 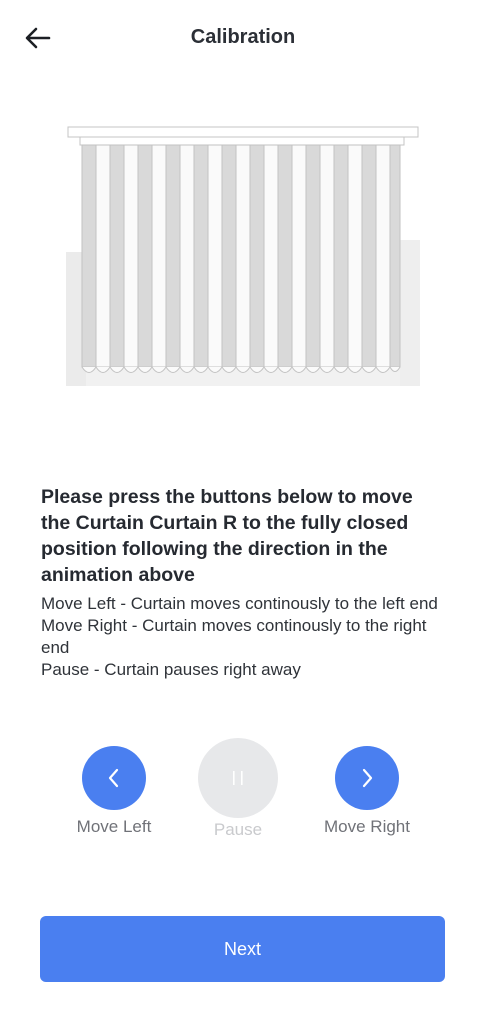 I want to click on pause-icon, so click(x=238, y=778).